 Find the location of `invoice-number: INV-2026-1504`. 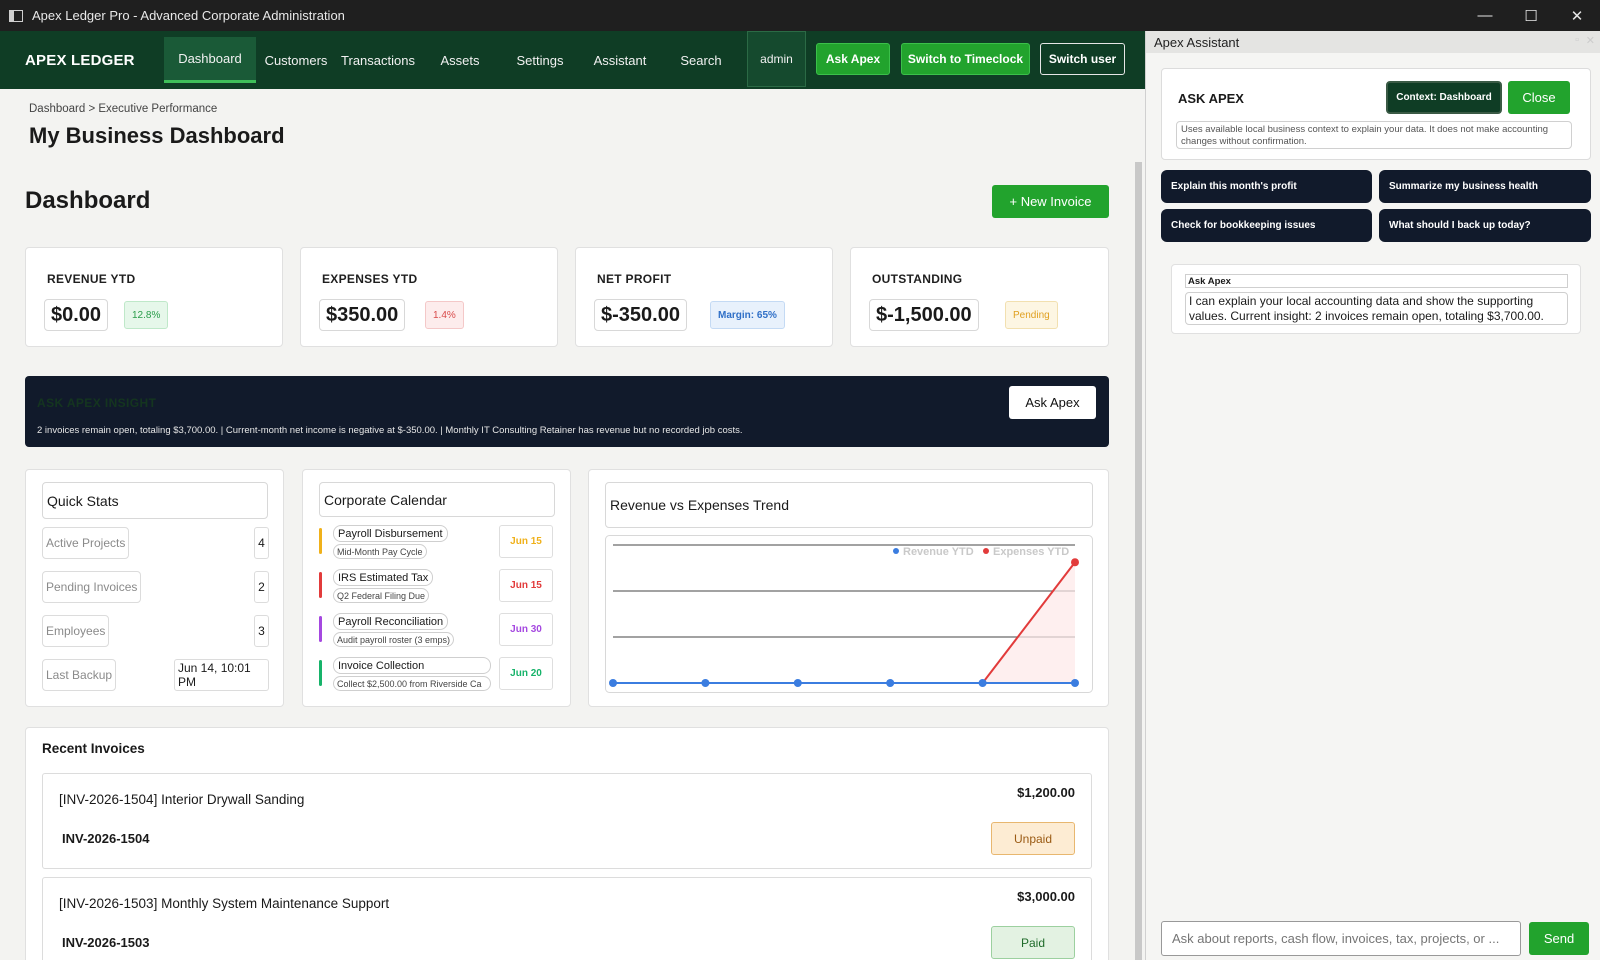

invoice-number: INV-2026-1504 is located at coordinates (106, 838).